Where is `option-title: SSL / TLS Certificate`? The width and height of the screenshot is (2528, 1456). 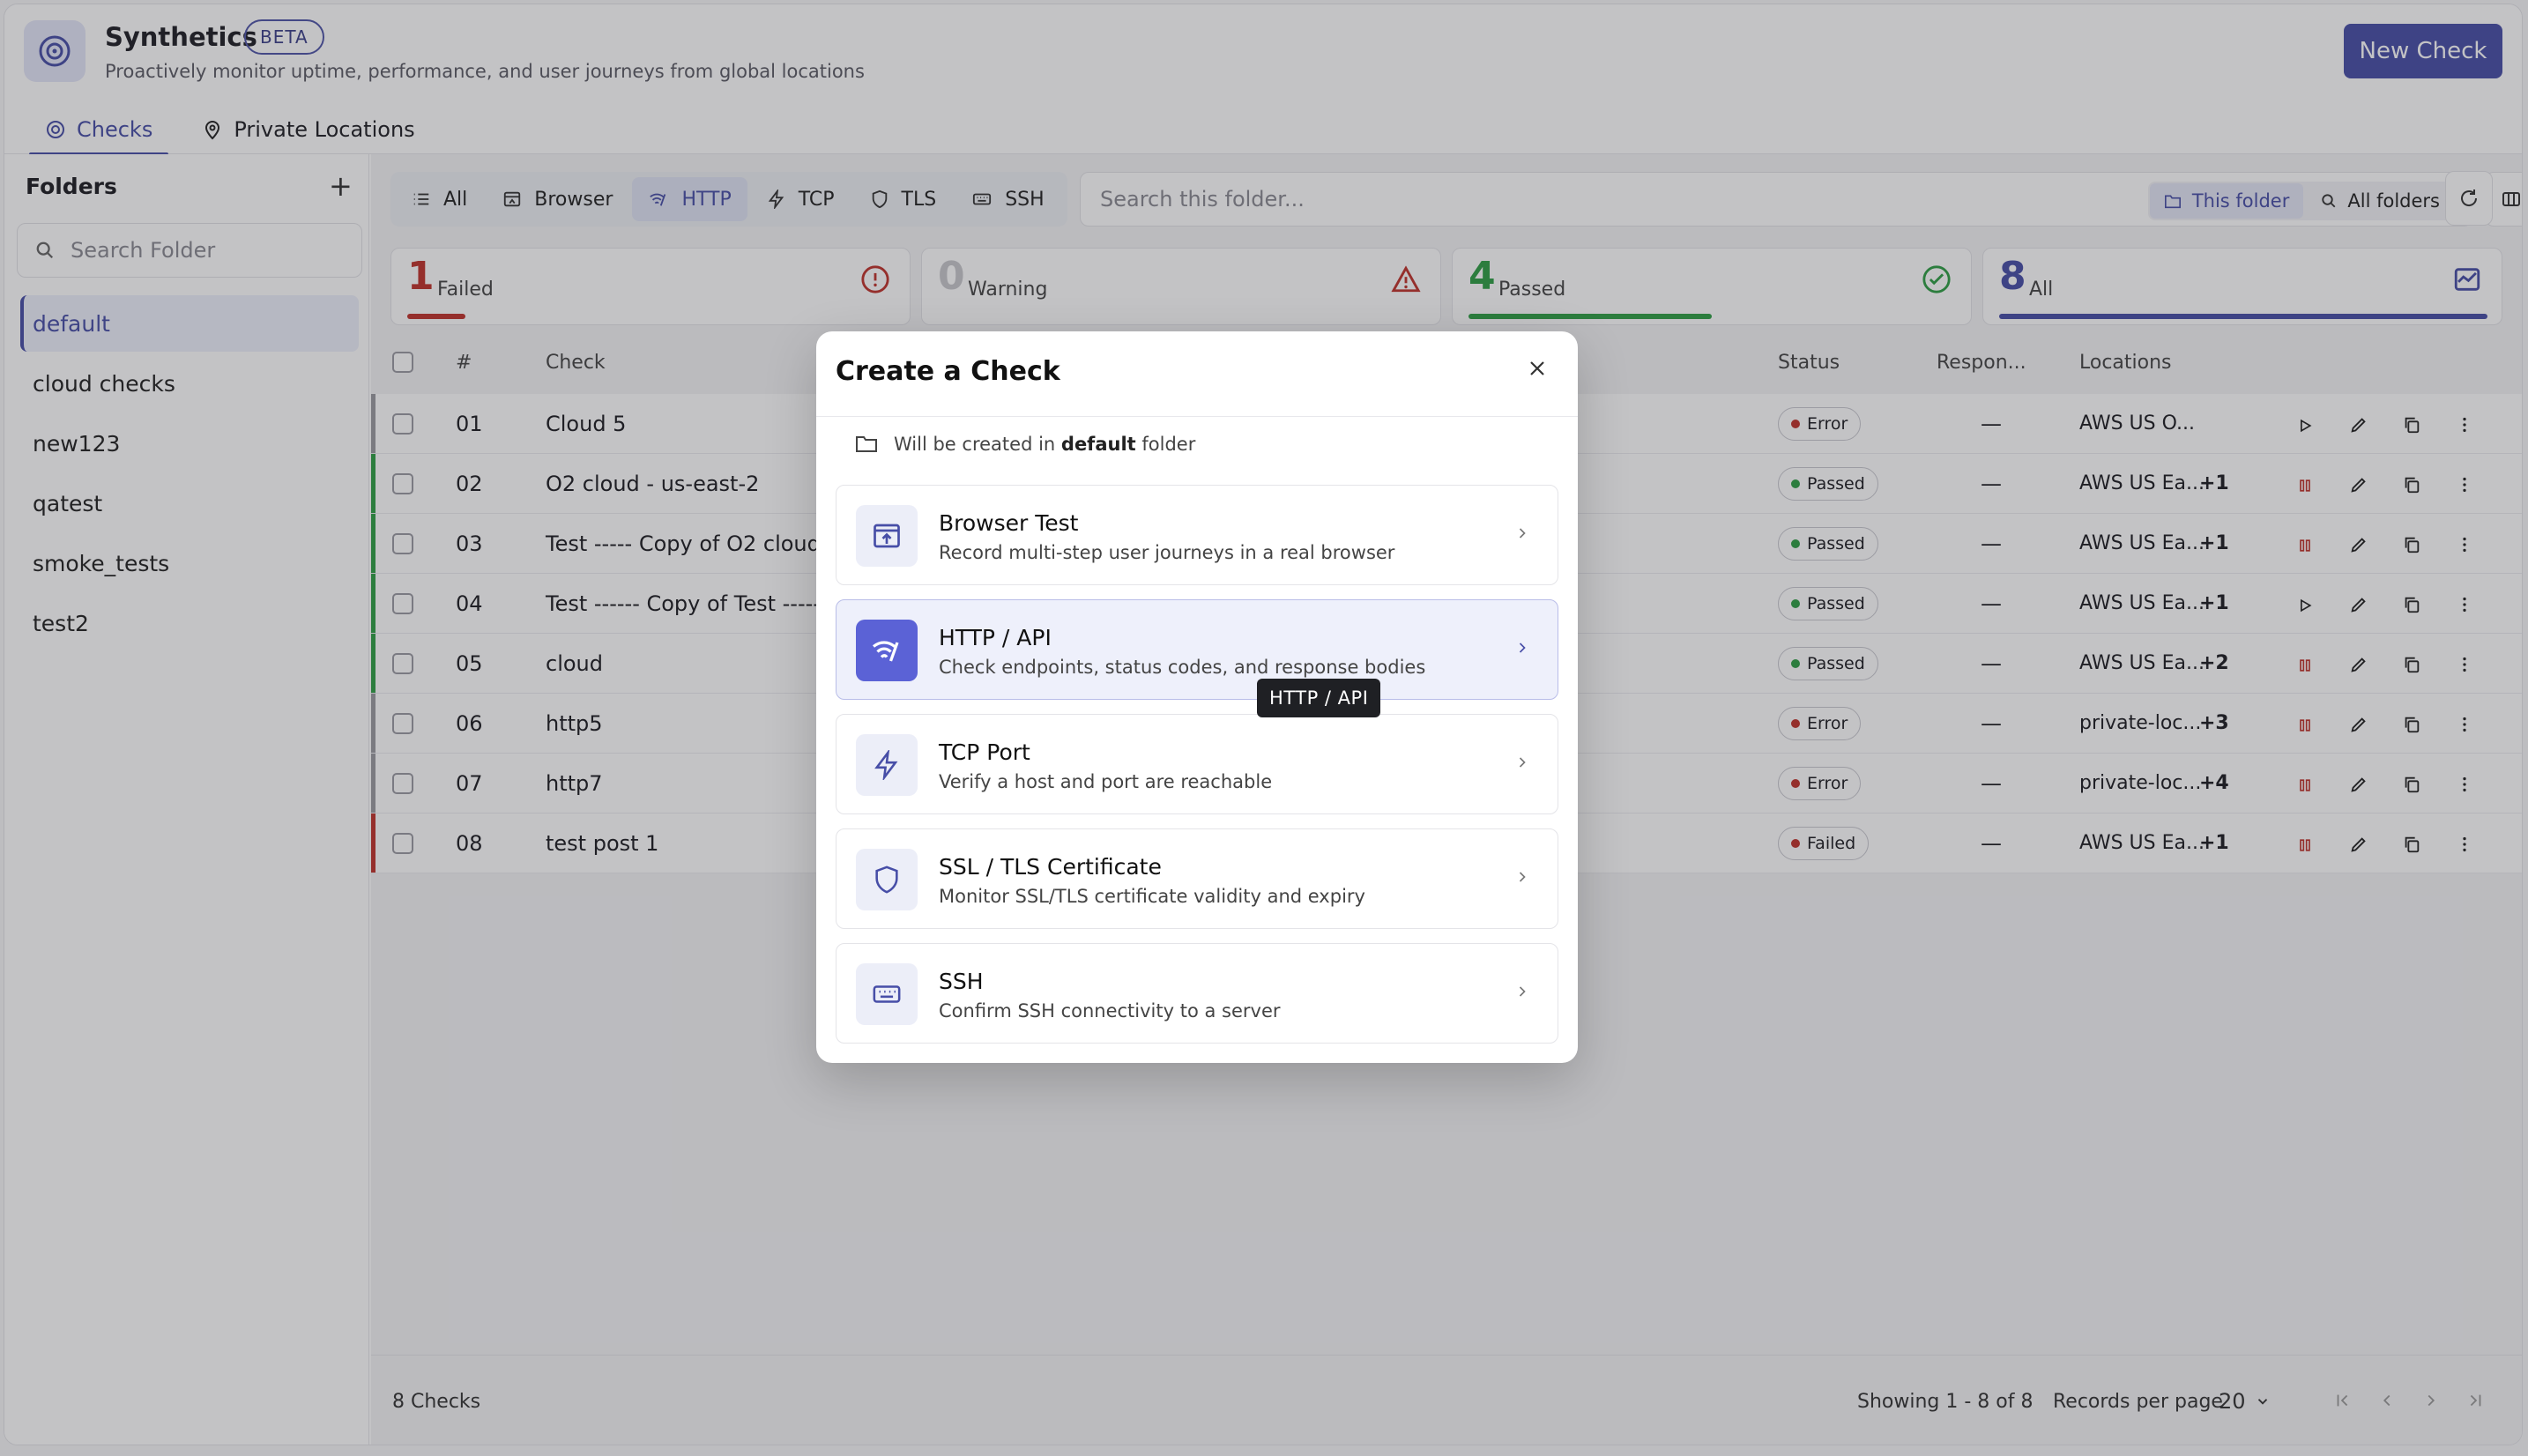
option-title: SSL / TLS Certificate is located at coordinates (1050, 867).